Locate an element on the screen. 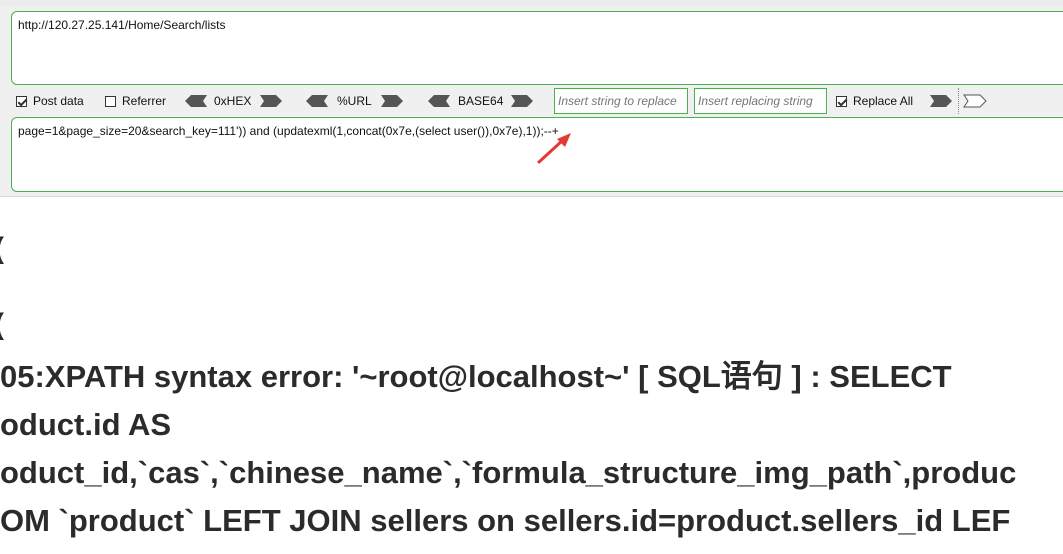 The width and height of the screenshot is (1063, 554). base64-encode-arrow-icon is located at coordinates (522, 101).